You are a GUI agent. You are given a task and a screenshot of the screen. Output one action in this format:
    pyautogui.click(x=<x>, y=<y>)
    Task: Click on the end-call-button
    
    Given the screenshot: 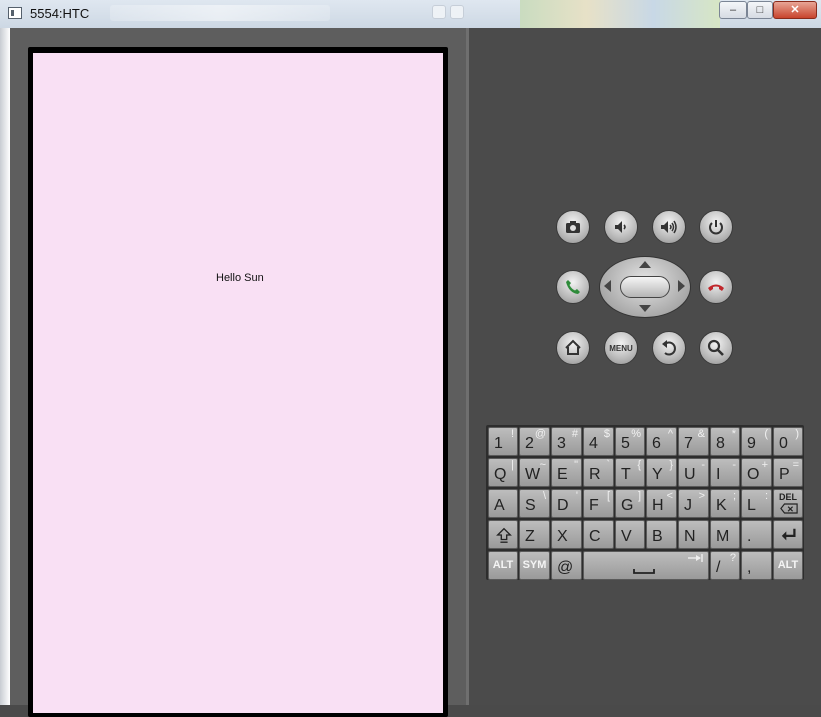 What is the action you would take?
    pyautogui.click(x=716, y=287)
    